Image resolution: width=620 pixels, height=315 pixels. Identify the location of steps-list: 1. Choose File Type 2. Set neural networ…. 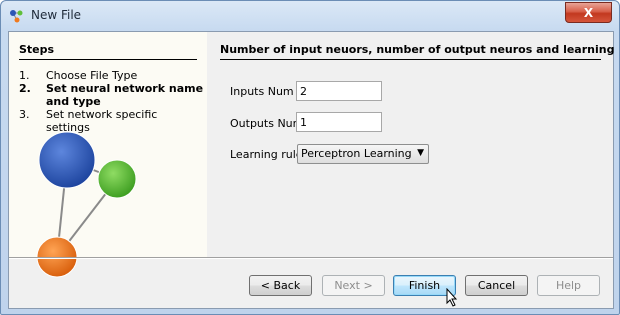
(111, 101).